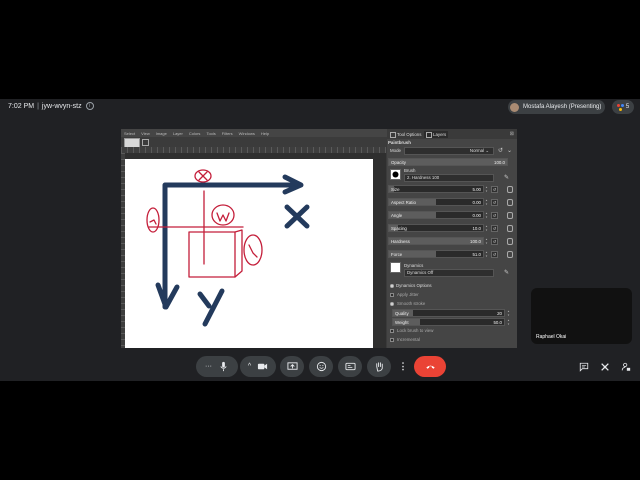 Image resolution: width=640 pixels, height=480 pixels. I want to click on brush-circle-icon, so click(395, 174).